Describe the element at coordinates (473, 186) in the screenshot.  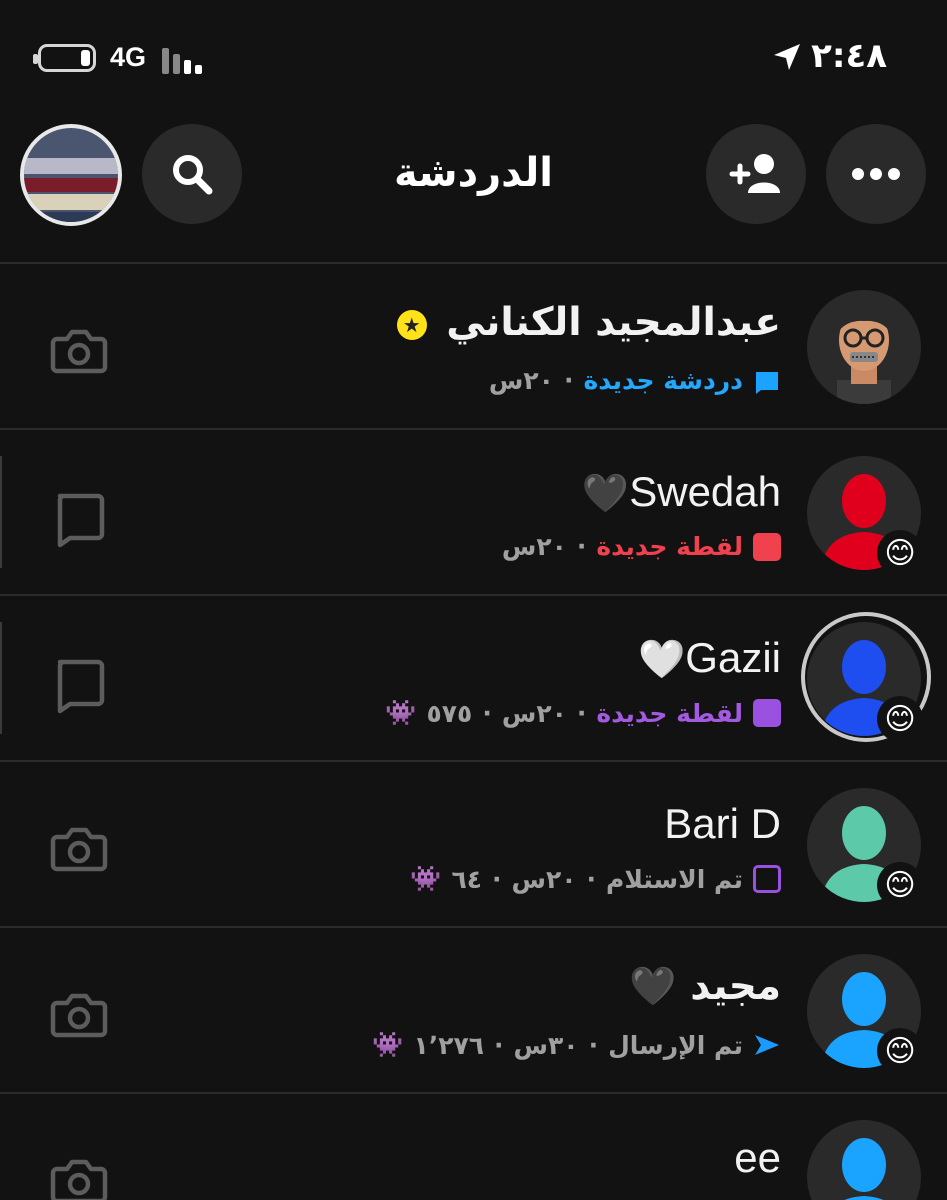
I see `chat-header: الدردشة` at that location.